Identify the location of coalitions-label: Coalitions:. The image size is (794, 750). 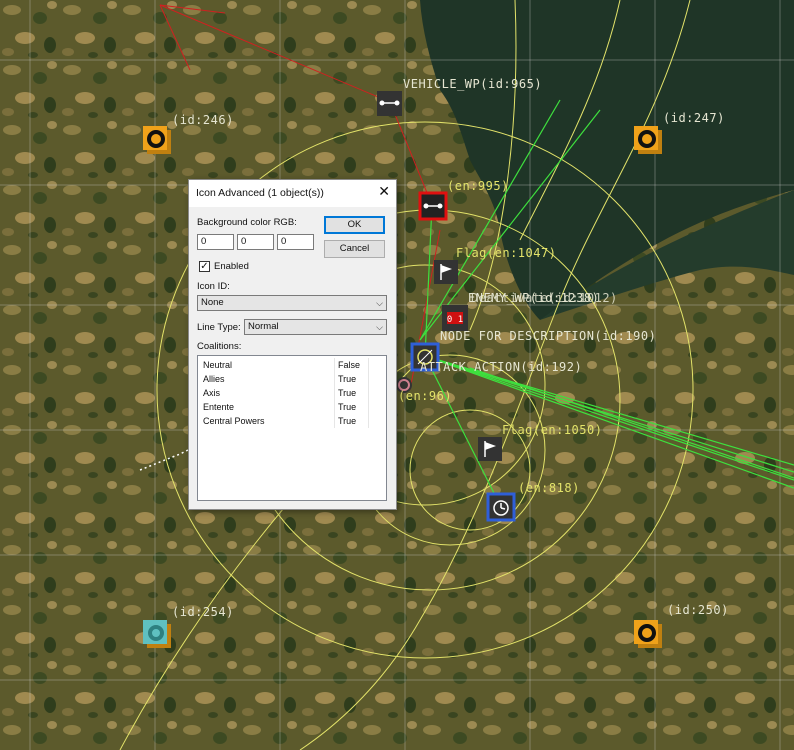
(219, 346).